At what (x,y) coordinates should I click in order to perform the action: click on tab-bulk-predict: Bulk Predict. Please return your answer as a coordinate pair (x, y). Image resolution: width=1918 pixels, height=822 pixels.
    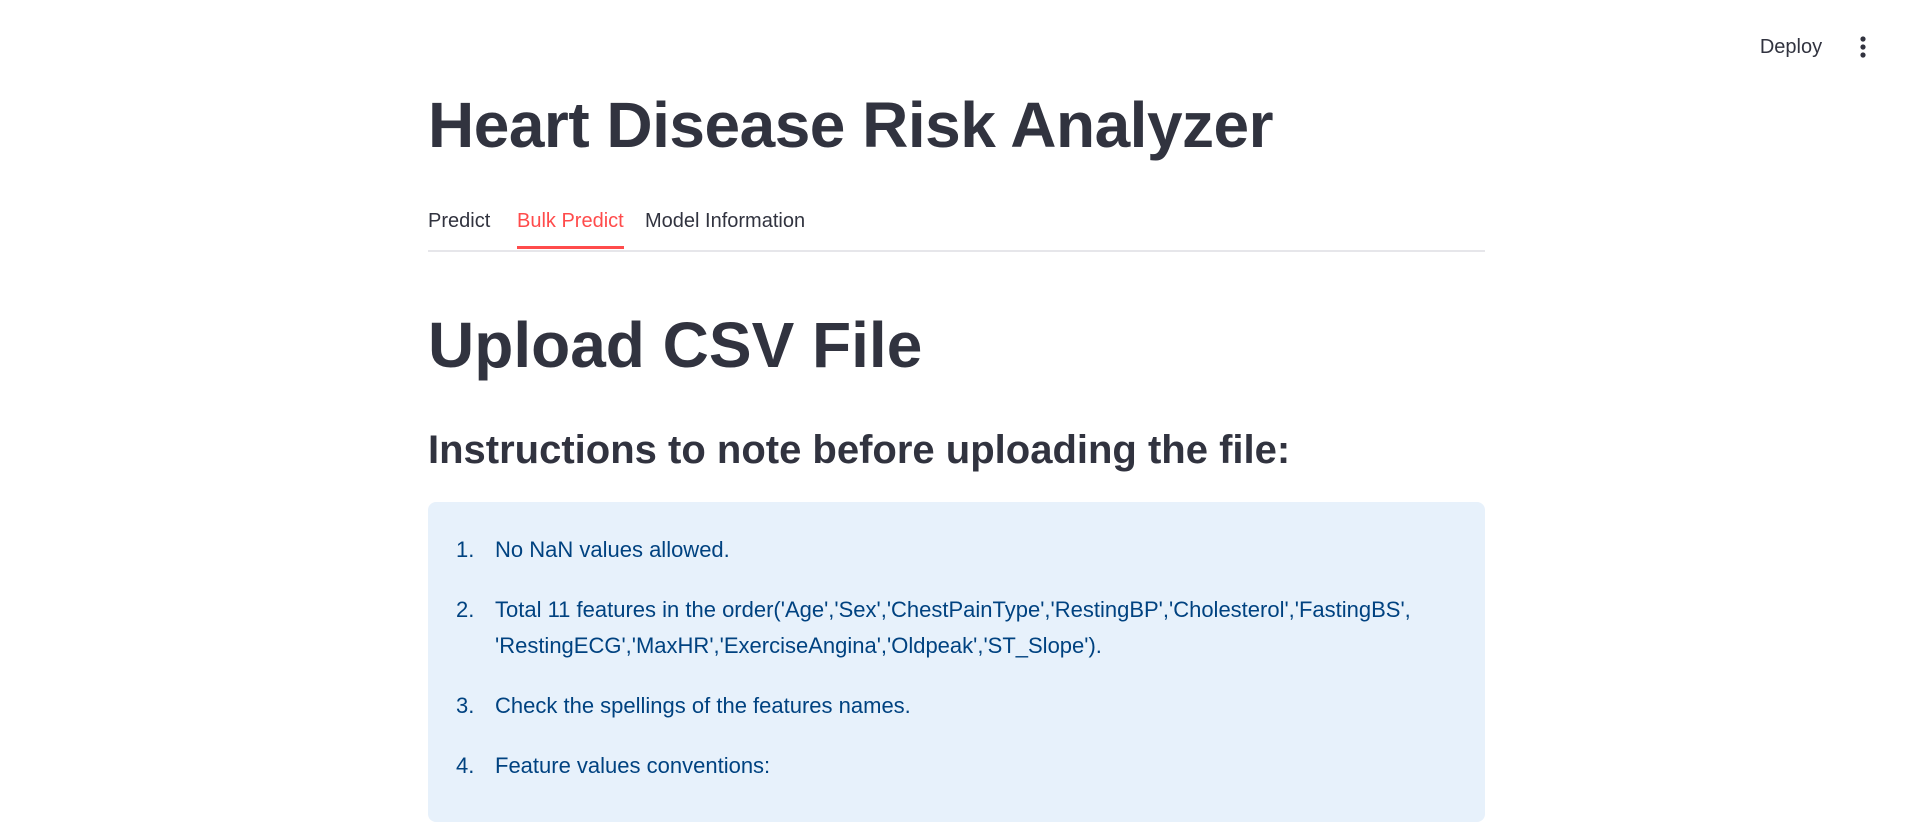
    Looking at the image, I should click on (570, 227).